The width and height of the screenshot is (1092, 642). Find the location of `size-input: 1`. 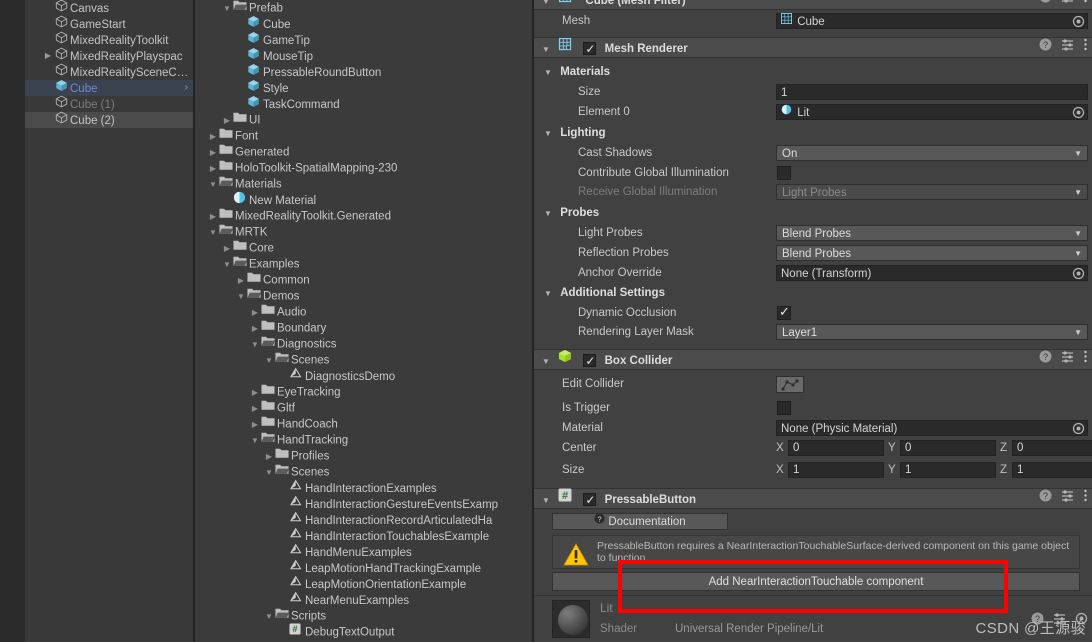

size-input: 1 is located at coordinates (932, 92).